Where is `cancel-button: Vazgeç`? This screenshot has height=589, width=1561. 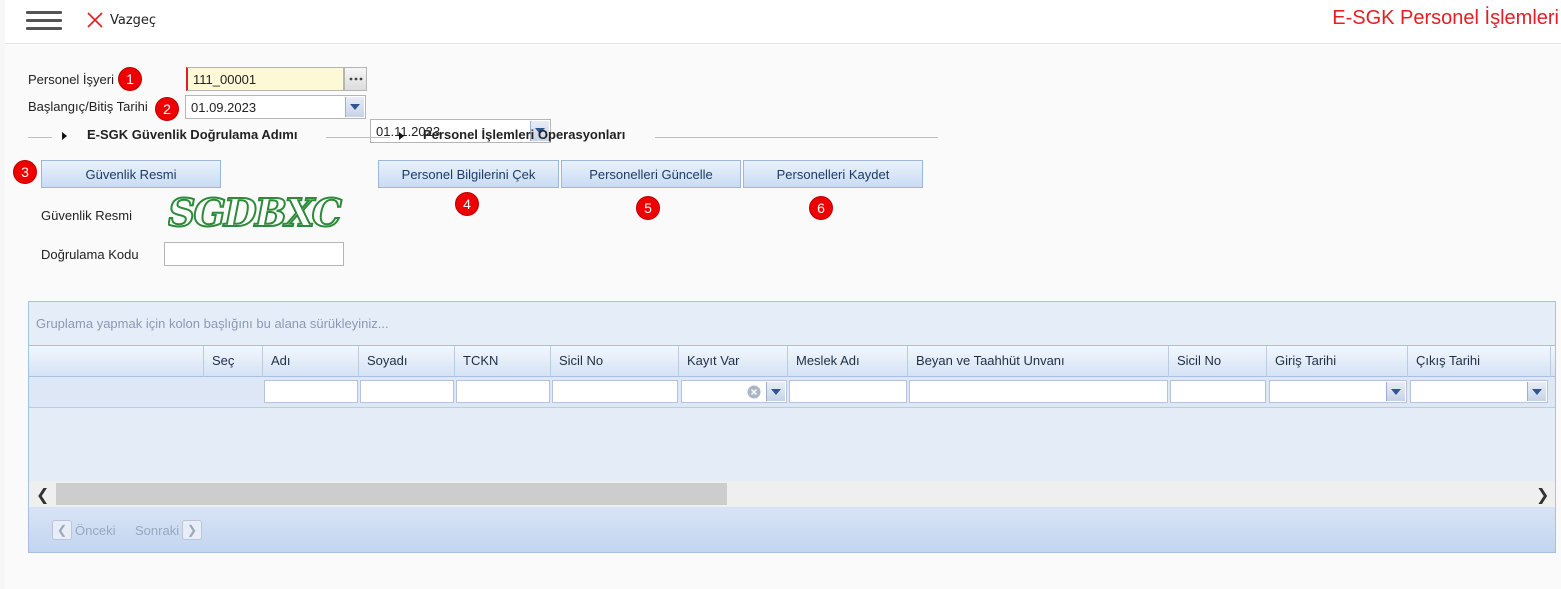
cancel-button: Vazgeç is located at coordinates (121, 20).